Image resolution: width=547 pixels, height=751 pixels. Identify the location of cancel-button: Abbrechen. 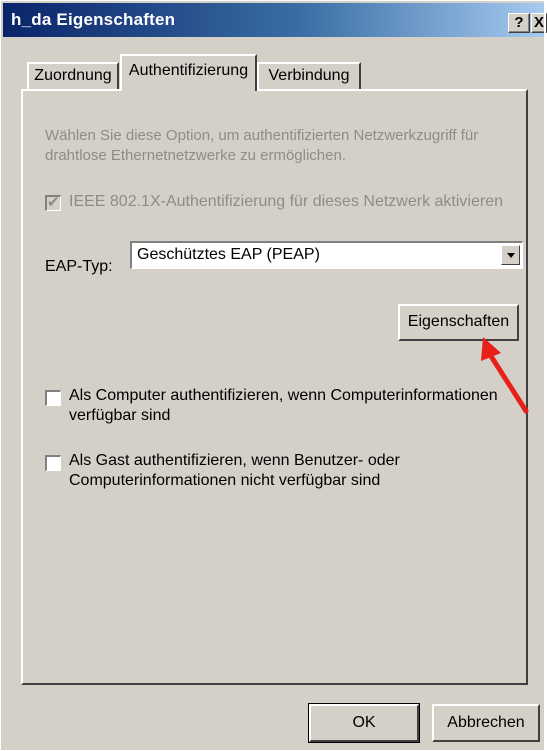
(486, 723).